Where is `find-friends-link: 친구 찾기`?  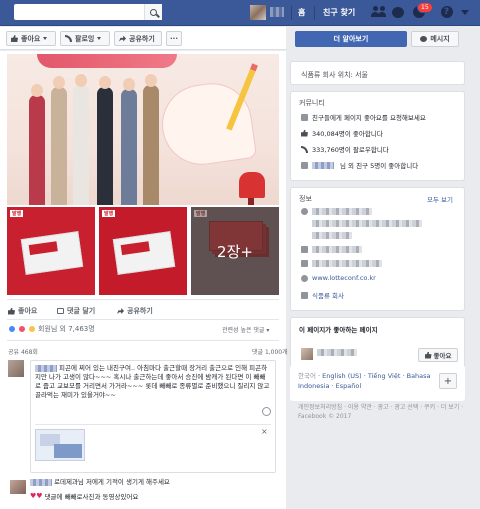 find-friends-link: 친구 찾기 is located at coordinates (339, 12).